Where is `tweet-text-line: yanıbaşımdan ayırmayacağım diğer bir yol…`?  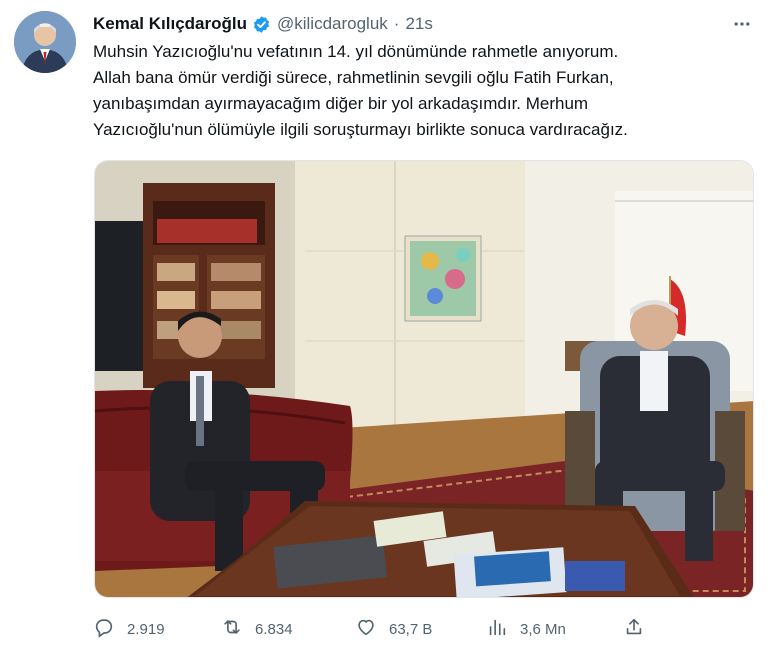
tweet-text-line: yanıbaşımdan ayırmayacağım diğer bir yol… is located at coordinates (341, 103).